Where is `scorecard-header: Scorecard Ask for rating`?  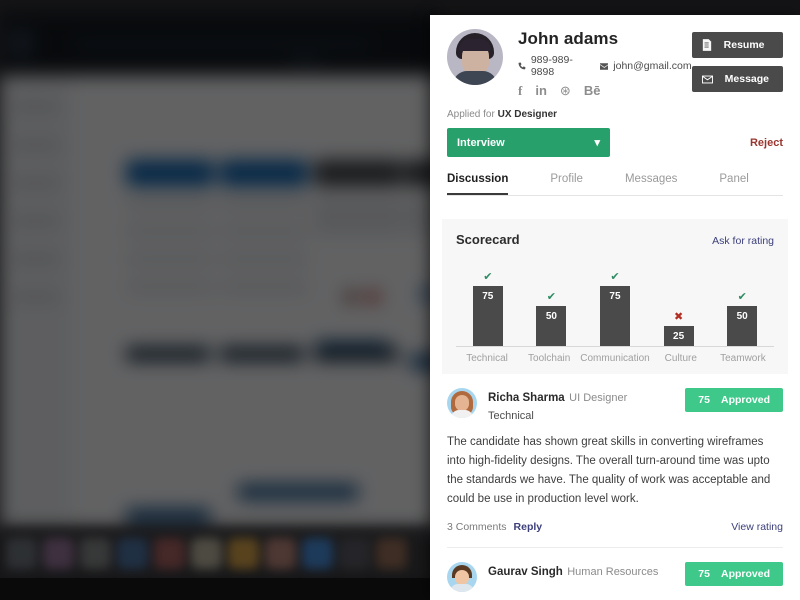
scorecard-header: Scorecard Ask for rating is located at coordinates (615, 239).